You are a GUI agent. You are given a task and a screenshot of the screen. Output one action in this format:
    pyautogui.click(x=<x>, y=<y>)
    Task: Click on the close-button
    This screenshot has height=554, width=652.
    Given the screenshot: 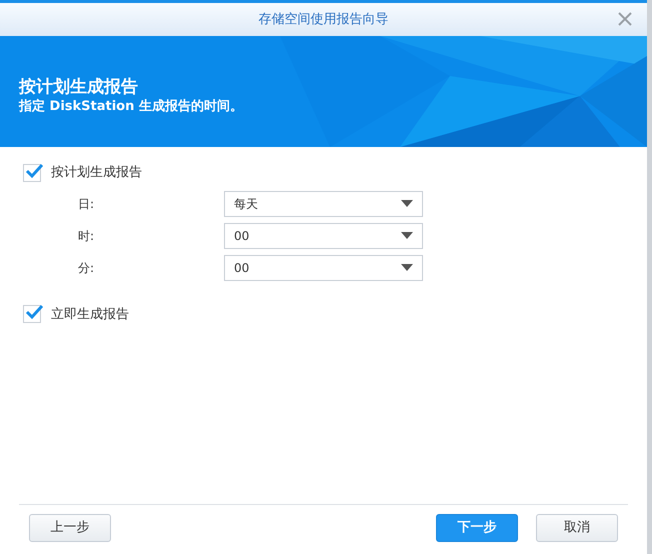 What is the action you would take?
    pyautogui.click(x=625, y=19)
    